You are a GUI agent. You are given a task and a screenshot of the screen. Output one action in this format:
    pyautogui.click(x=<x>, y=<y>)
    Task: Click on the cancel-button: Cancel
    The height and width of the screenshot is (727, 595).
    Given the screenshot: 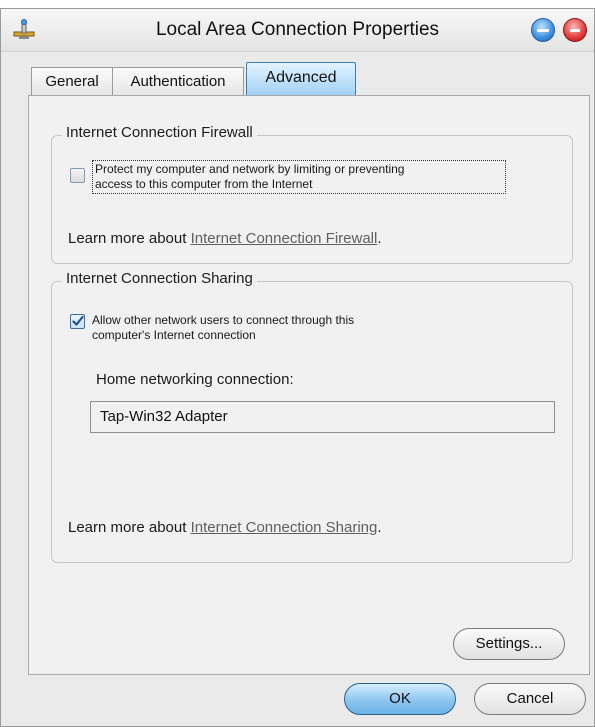 What is the action you would take?
    pyautogui.click(x=530, y=699)
    